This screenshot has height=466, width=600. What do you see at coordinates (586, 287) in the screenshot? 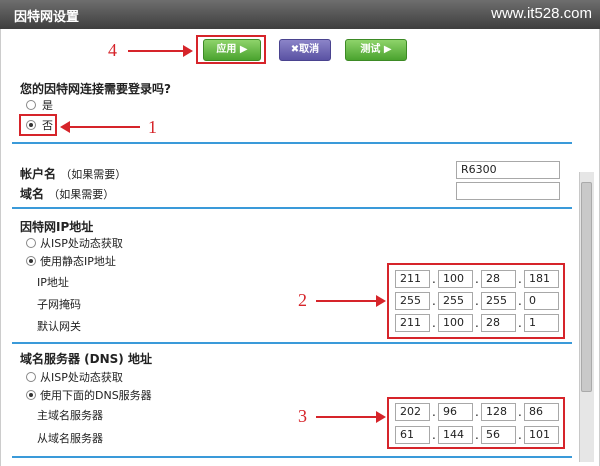
I see `scrollbar-thumb` at bounding box center [586, 287].